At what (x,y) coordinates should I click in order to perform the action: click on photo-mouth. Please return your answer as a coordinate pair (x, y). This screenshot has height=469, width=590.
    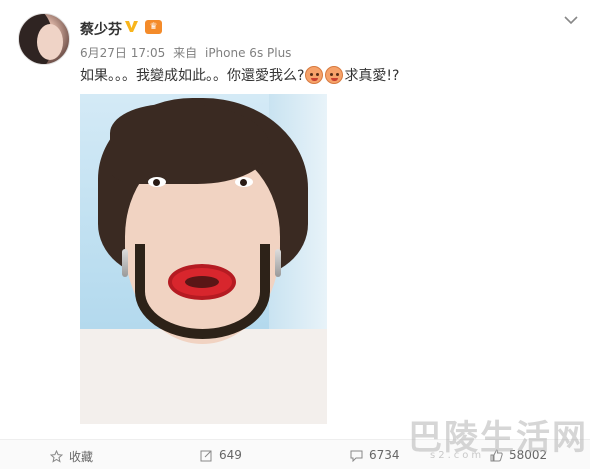
    Looking at the image, I should click on (202, 282).